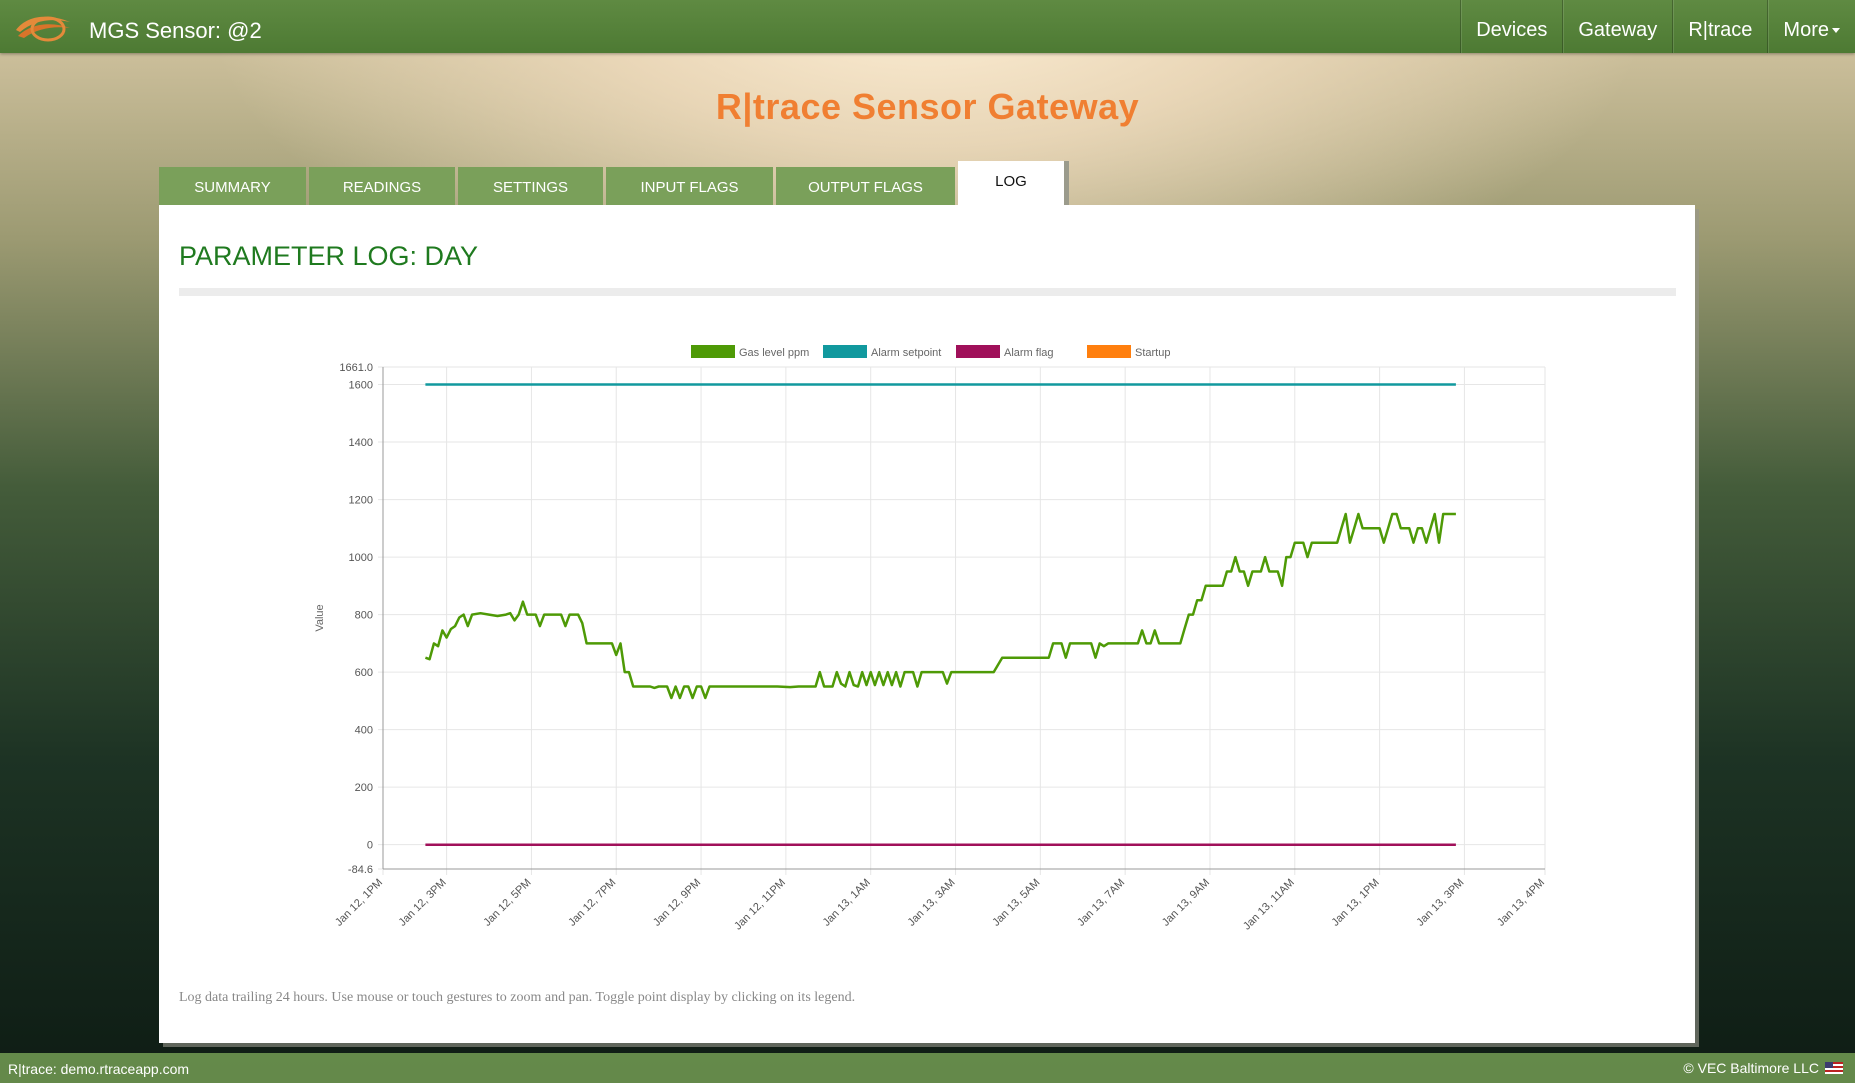 The height and width of the screenshot is (1083, 1855). What do you see at coordinates (507, 903) in the screenshot?
I see `x-tick-label: Jan 12, 5PM` at bounding box center [507, 903].